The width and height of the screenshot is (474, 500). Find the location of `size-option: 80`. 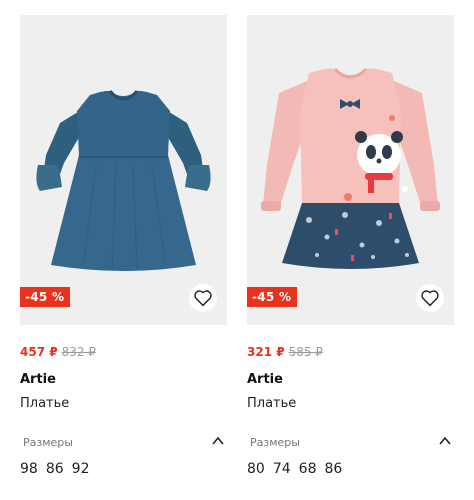

size-option: 80 is located at coordinates (256, 469).